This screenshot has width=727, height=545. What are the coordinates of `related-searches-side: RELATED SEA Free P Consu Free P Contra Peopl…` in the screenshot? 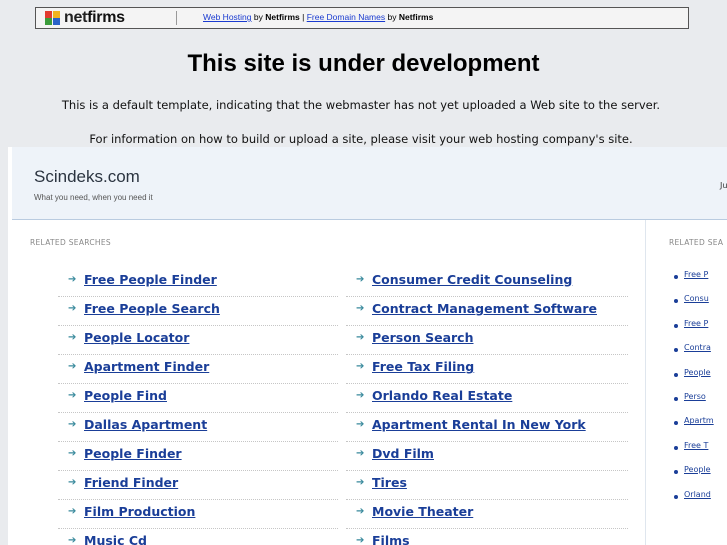 It's located at (686, 382).